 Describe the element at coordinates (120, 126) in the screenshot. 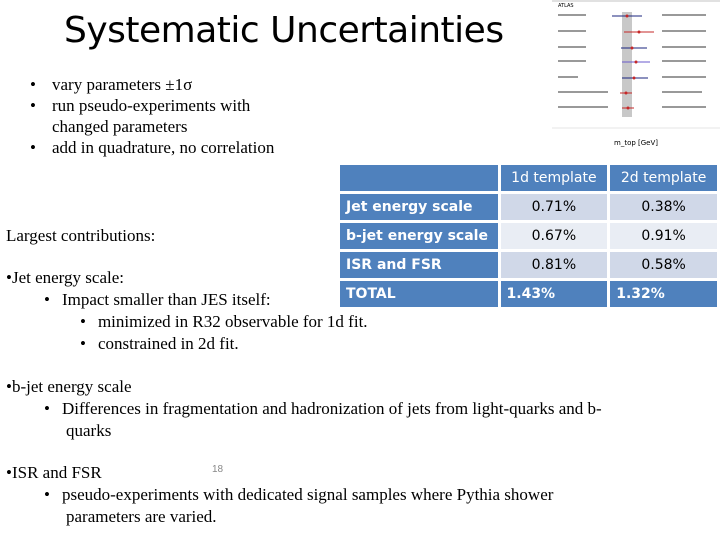

I see `bullet-continuation: changed parameters` at that location.